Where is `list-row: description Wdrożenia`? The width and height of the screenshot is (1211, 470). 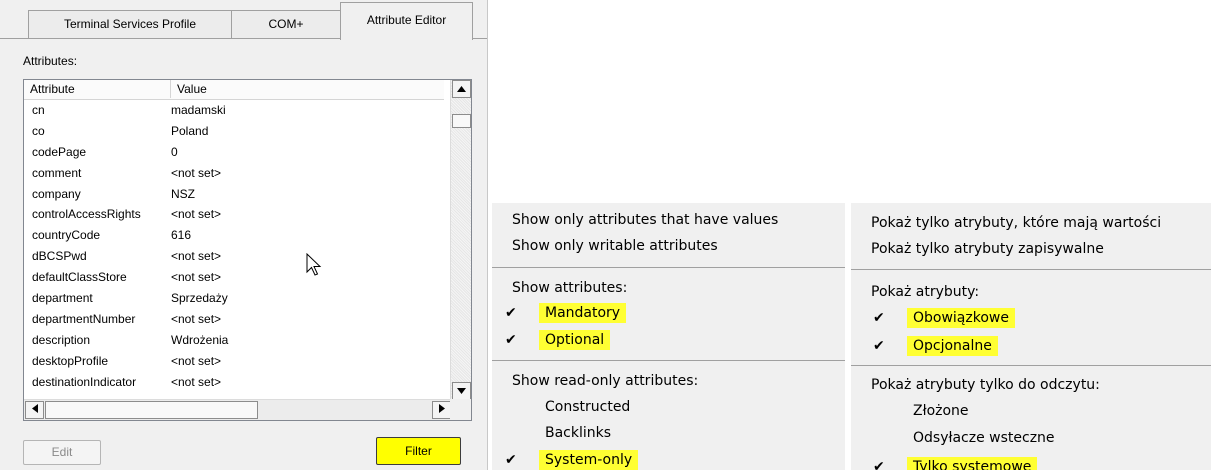 list-row: description Wdrożenia is located at coordinates (234, 340).